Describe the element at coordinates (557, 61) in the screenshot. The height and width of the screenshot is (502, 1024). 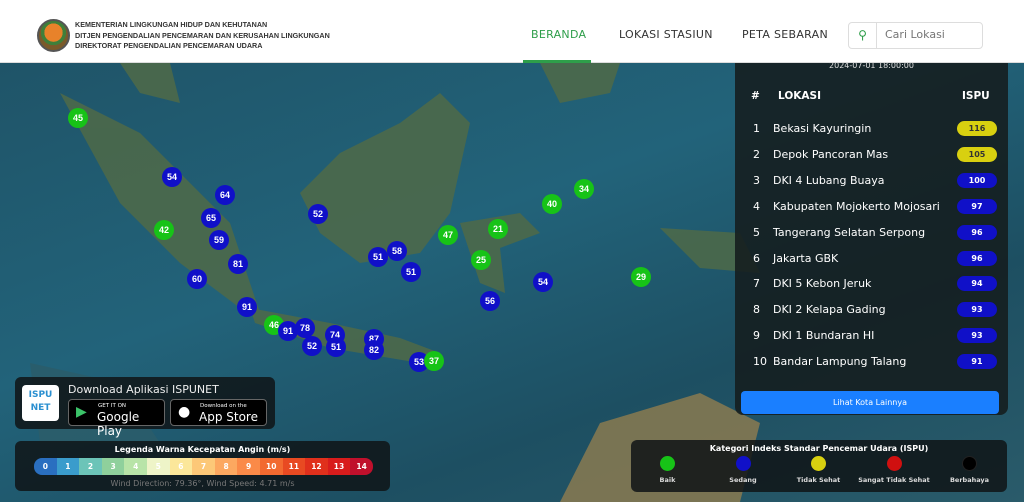
I see `nav-active-indicator` at that location.